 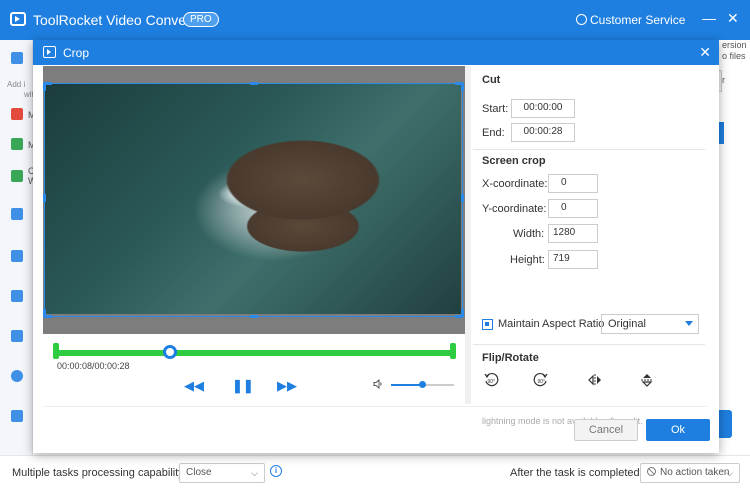 What do you see at coordinates (17, 58) in the screenshot?
I see `sidebar-video-icon` at bounding box center [17, 58].